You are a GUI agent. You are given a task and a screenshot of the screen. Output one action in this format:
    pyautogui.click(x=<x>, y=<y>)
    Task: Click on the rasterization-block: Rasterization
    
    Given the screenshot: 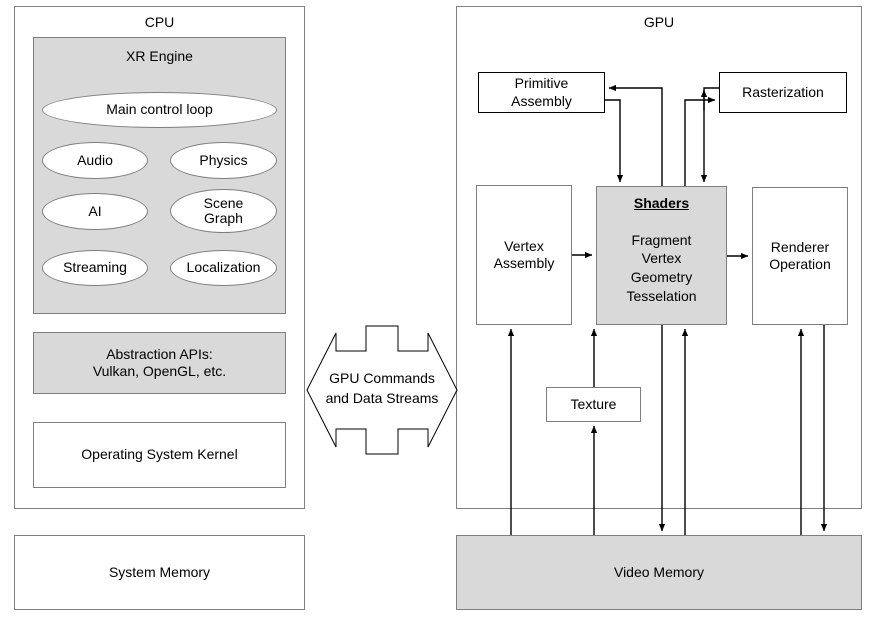 What is the action you would take?
    pyautogui.click(x=783, y=92)
    